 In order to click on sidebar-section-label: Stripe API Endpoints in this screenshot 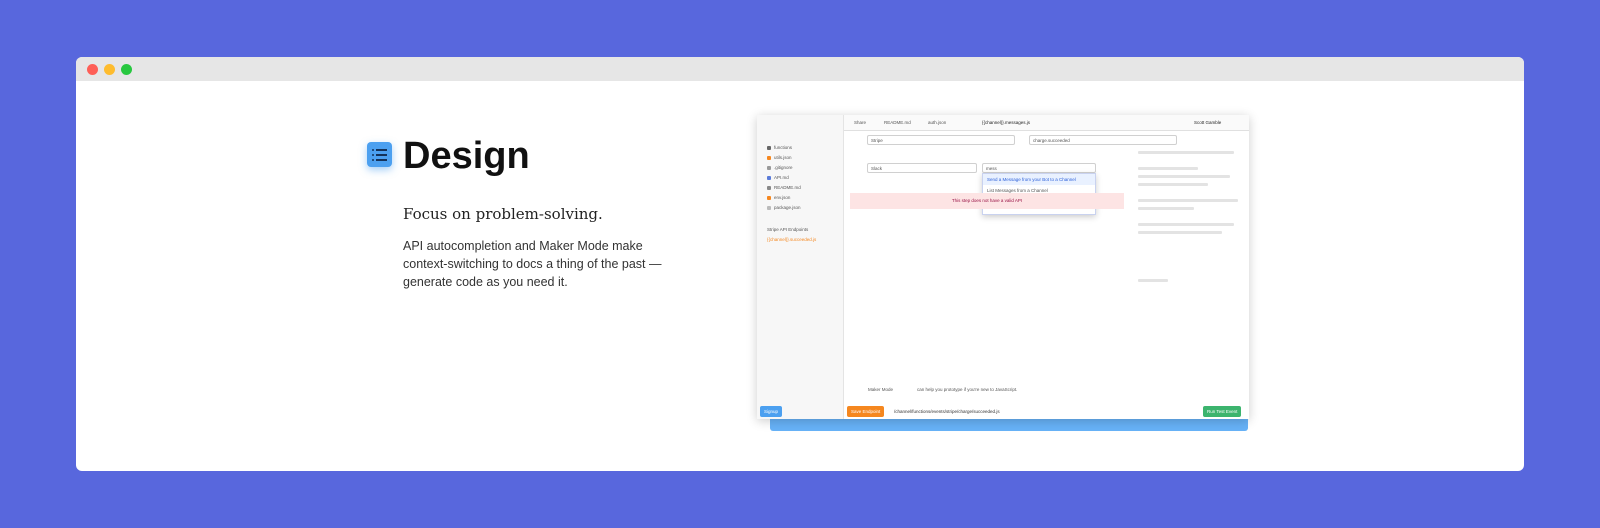, I will do `click(788, 229)`.